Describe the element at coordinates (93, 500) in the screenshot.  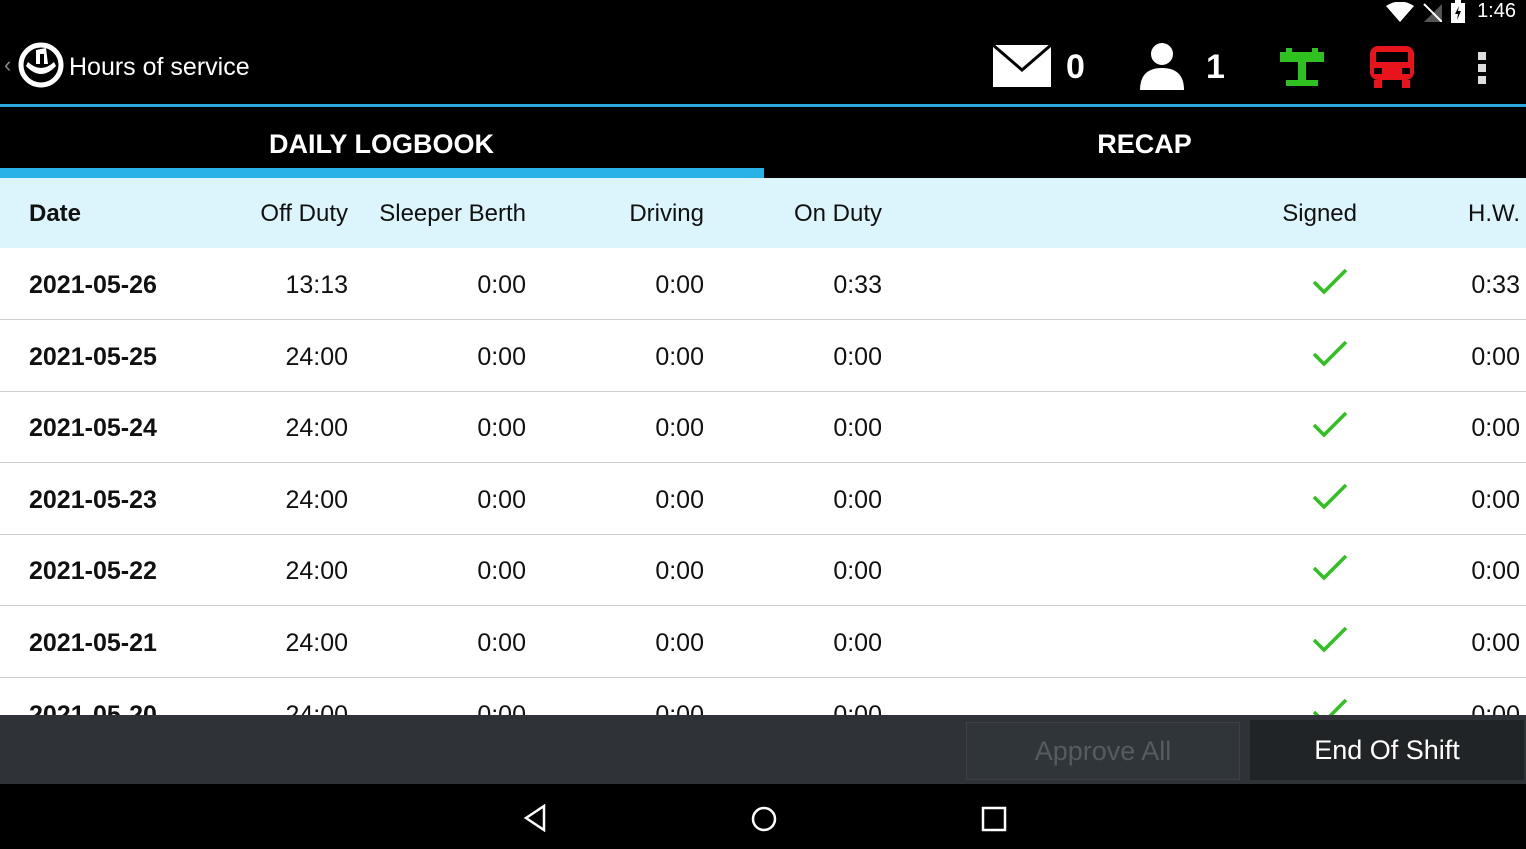
I see `row-date: 2021-05-23` at that location.